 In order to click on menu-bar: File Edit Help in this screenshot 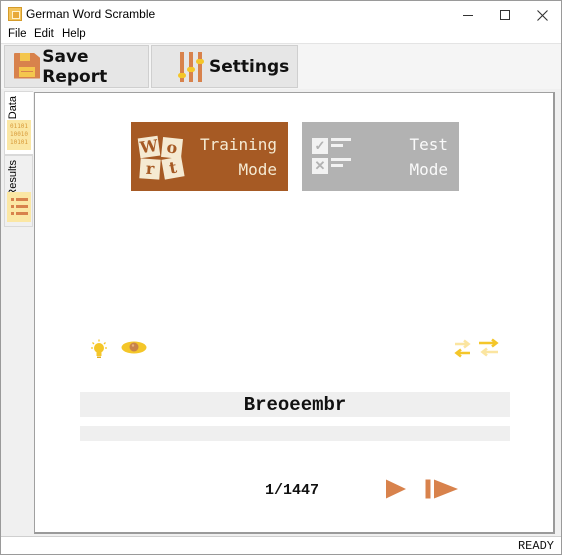, I will do `click(281, 35)`.